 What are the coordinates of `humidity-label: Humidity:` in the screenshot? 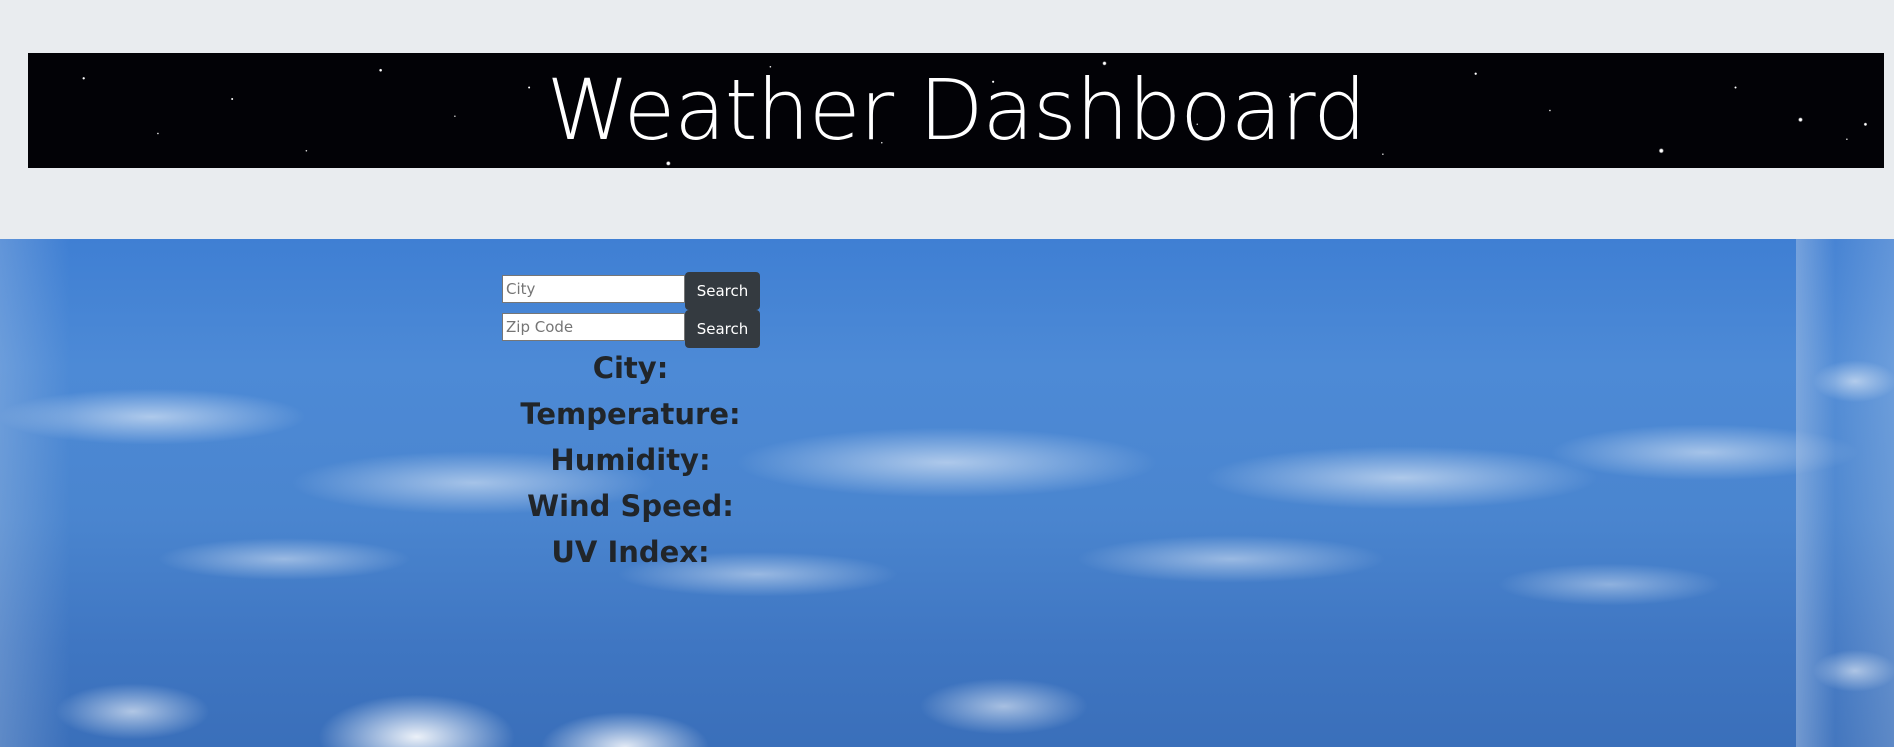 It's located at (630, 460).